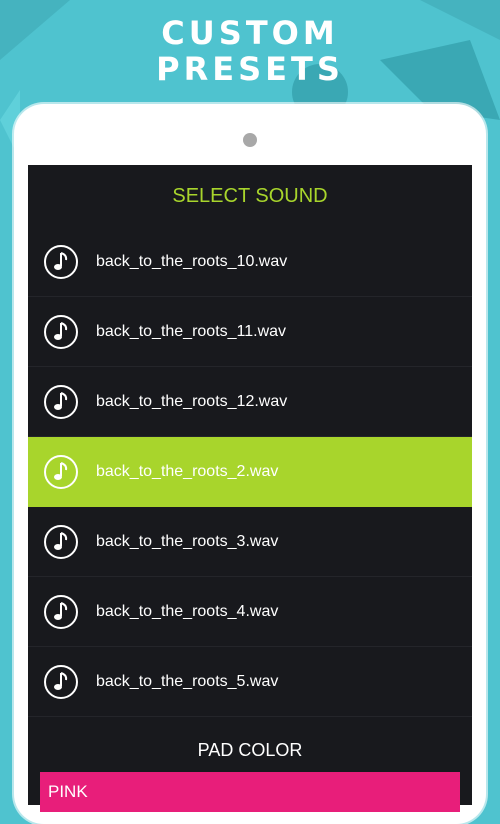 This screenshot has height=824, width=500. I want to click on camera-icon, so click(250, 140).